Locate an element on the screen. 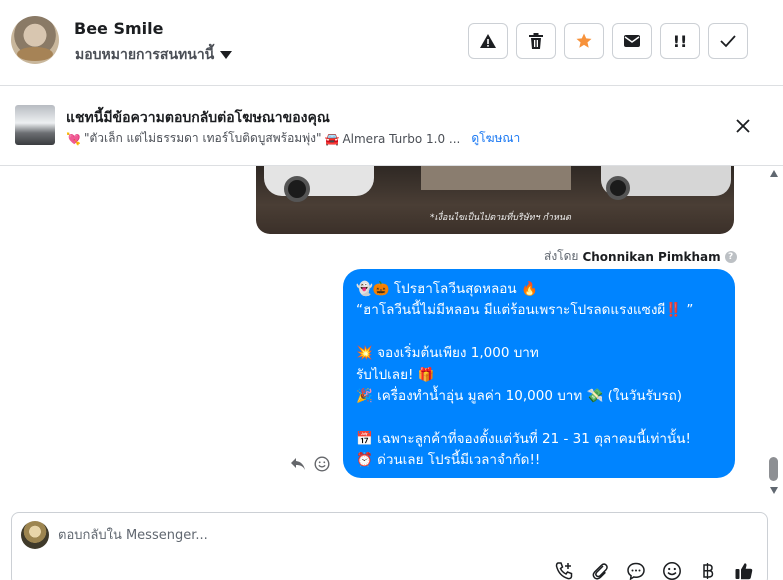  car-right-wheel is located at coordinates (618, 188).